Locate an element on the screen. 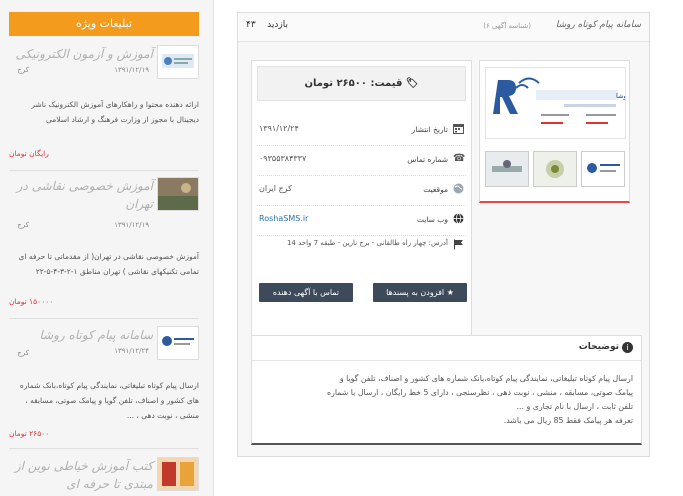 The width and height of the screenshot is (683, 496). field-value: کرج ایران is located at coordinates (275, 188).